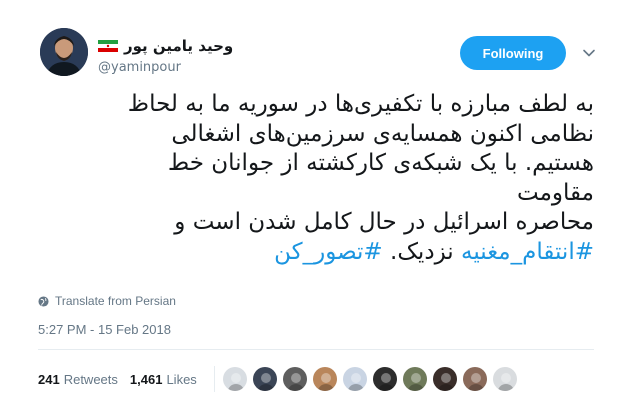 The image size is (632, 400). What do you see at coordinates (328, 252) in the screenshot?
I see `hashtag-link: #تصور_کن` at bounding box center [328, 252].